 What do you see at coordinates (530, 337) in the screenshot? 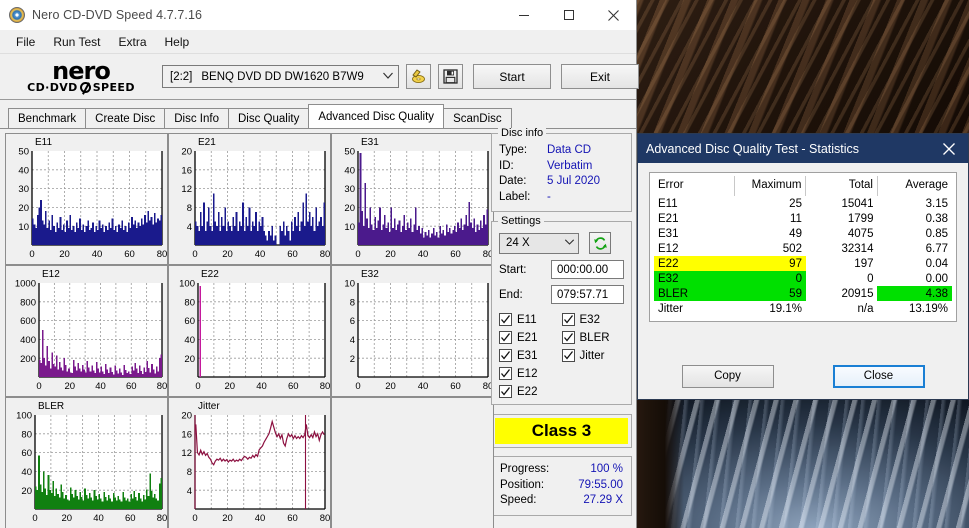
I see `checkbox-e21: E21` at bounding box center [530, 337].